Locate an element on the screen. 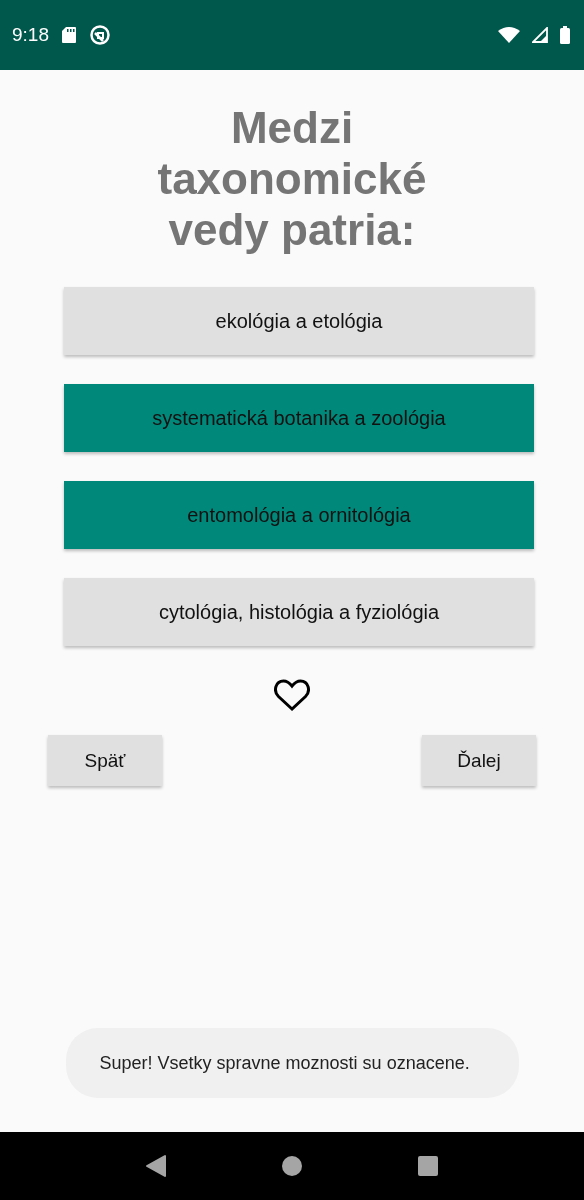 This screenshot has height=1200, width=584. back-icon is located at coordinates (156, 1166).